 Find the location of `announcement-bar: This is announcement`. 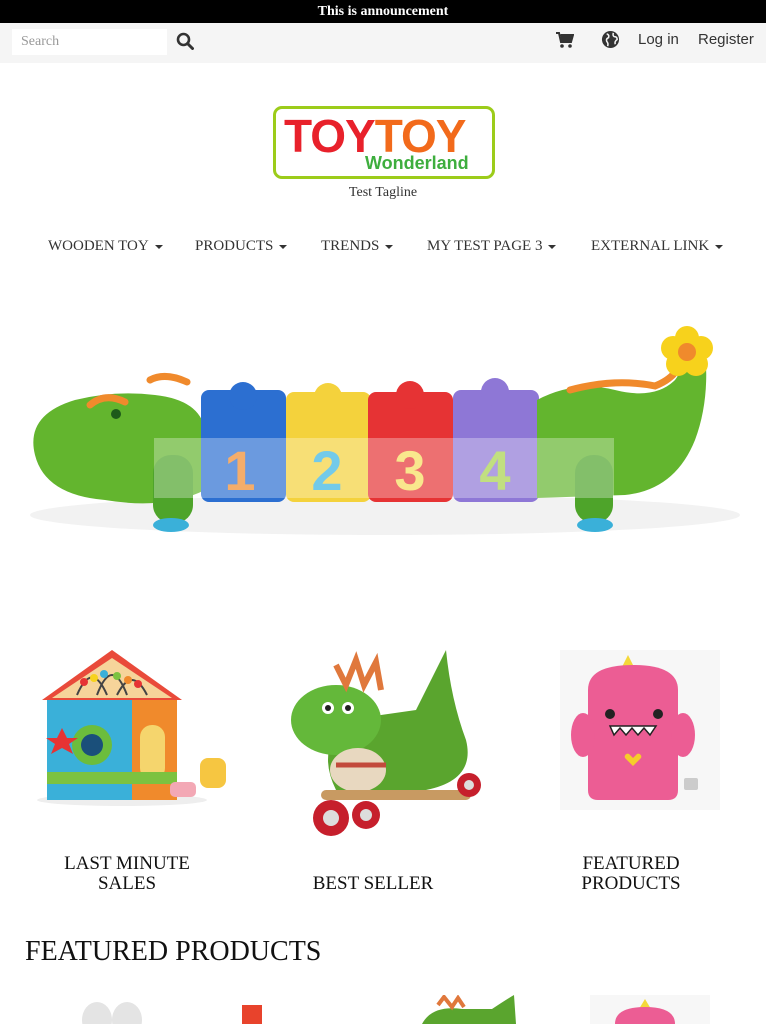

announcement-bar: This is announcement is located at coordinates (383, 11).